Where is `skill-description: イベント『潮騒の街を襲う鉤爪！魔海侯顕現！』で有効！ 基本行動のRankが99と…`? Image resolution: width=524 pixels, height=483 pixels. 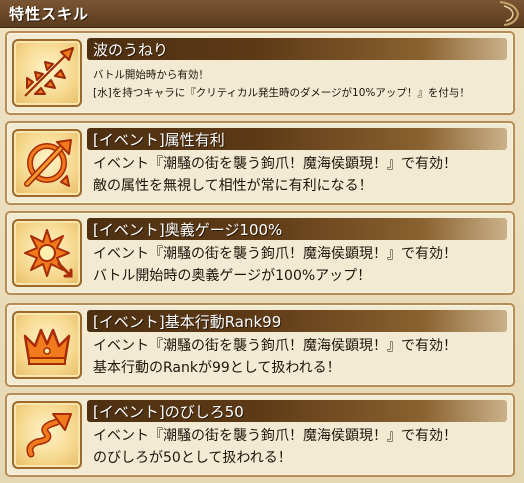
skill-description: イベント『潮騒の街を襲う鉤爪！魔海侯顕現！』で有効！ 基本行動のRankが99と… is located at coordinates (300, 357).